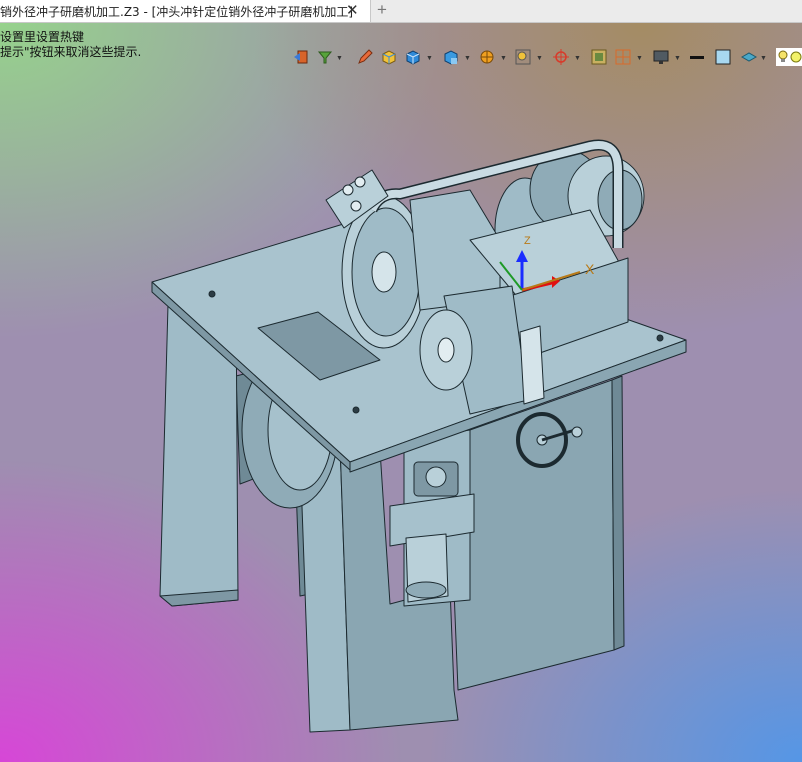  I want to click on hint-line-2: 提示"按钮来取消这些提示., so click(71, 52).